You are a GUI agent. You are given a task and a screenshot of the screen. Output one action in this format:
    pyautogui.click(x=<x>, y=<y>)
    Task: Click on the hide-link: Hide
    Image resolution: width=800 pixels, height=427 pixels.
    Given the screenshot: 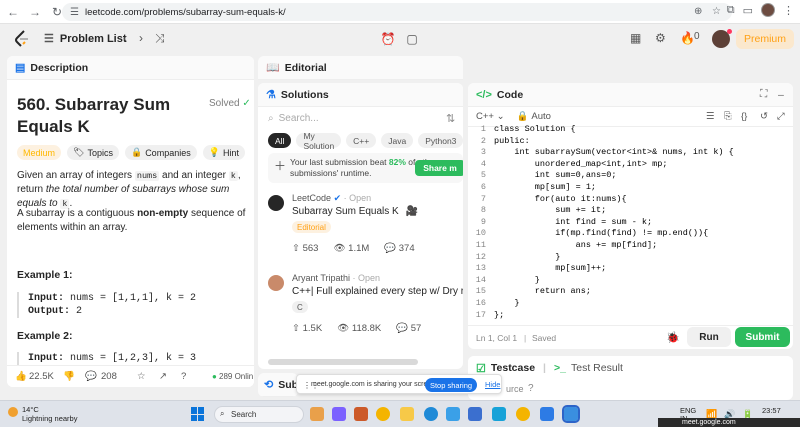 What is the action you would take?
    pyautogui.click(x=492, y=384)
    